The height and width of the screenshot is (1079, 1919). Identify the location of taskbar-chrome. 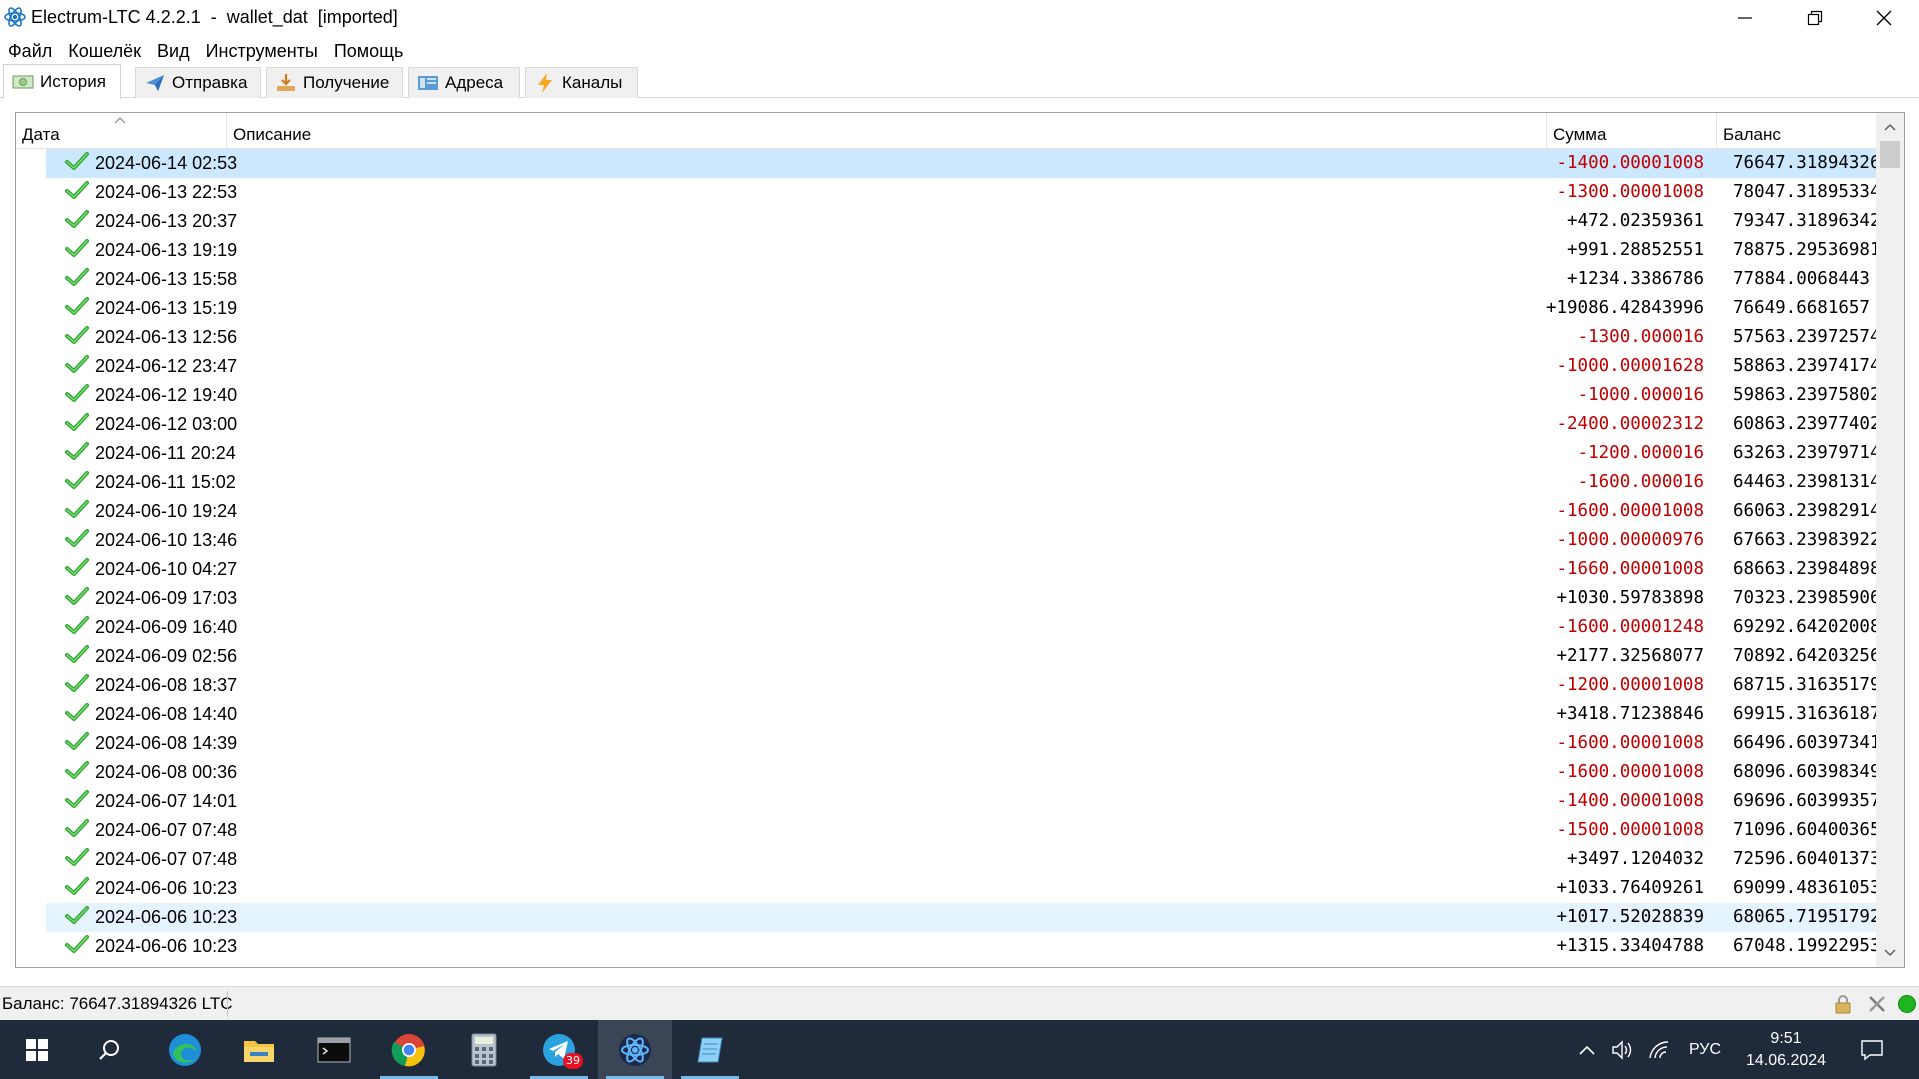
(409, 1049).